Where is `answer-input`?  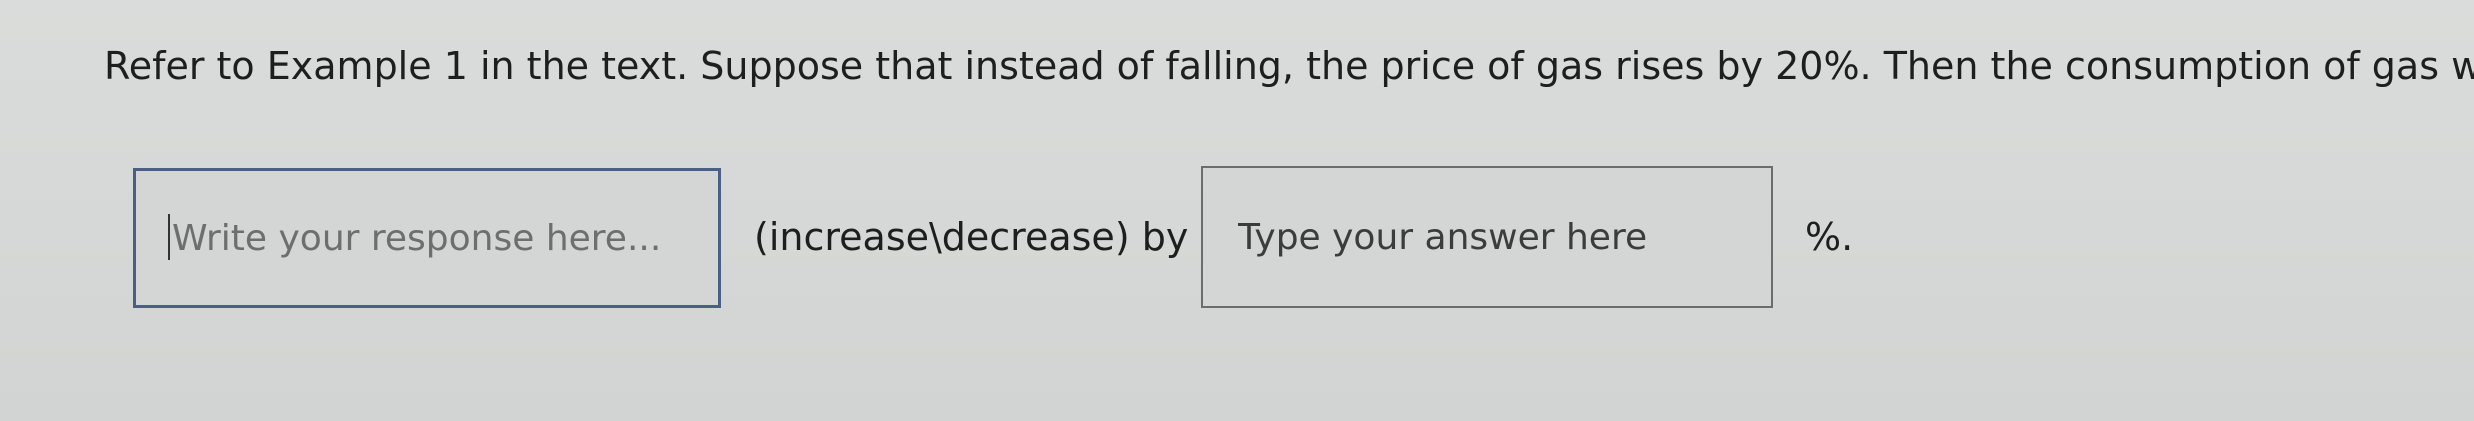 answer-input is located at coordinates (1487, 237).